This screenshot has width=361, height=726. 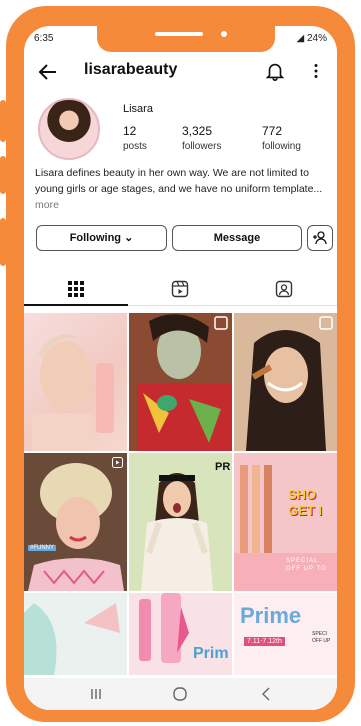 I want to click on reel-icon, so click(x=117, y=462).